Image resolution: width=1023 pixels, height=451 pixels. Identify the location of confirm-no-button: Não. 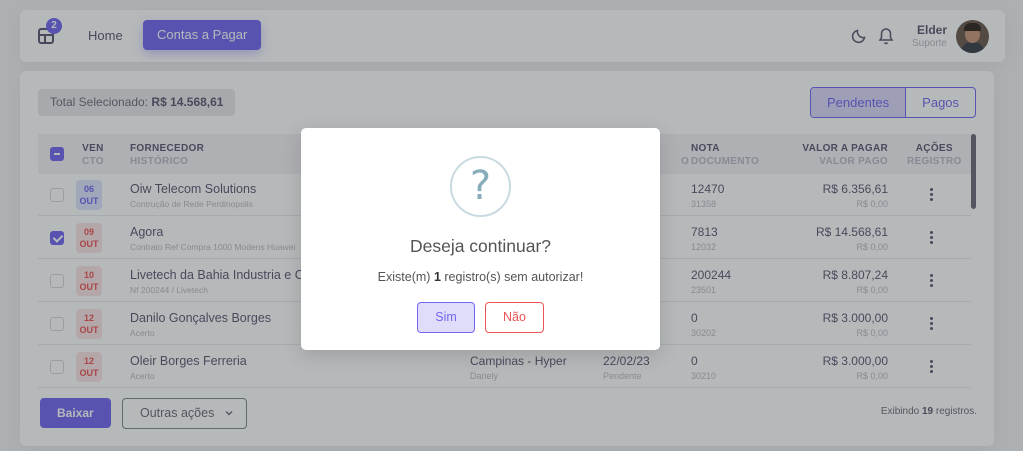
(514, 317).